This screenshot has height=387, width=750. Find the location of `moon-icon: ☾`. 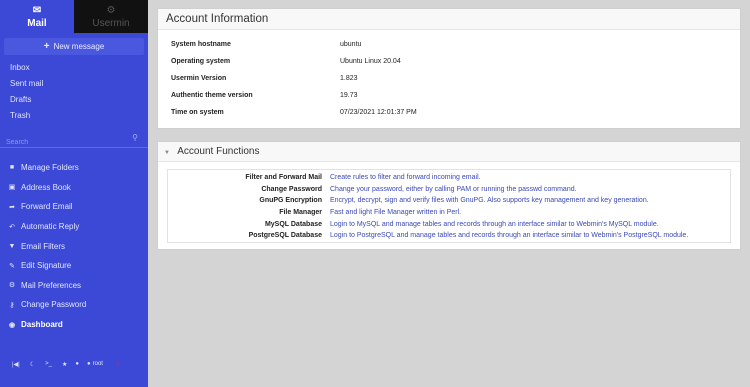

moon-icon: ☾ is located at coordinates (32, 364).